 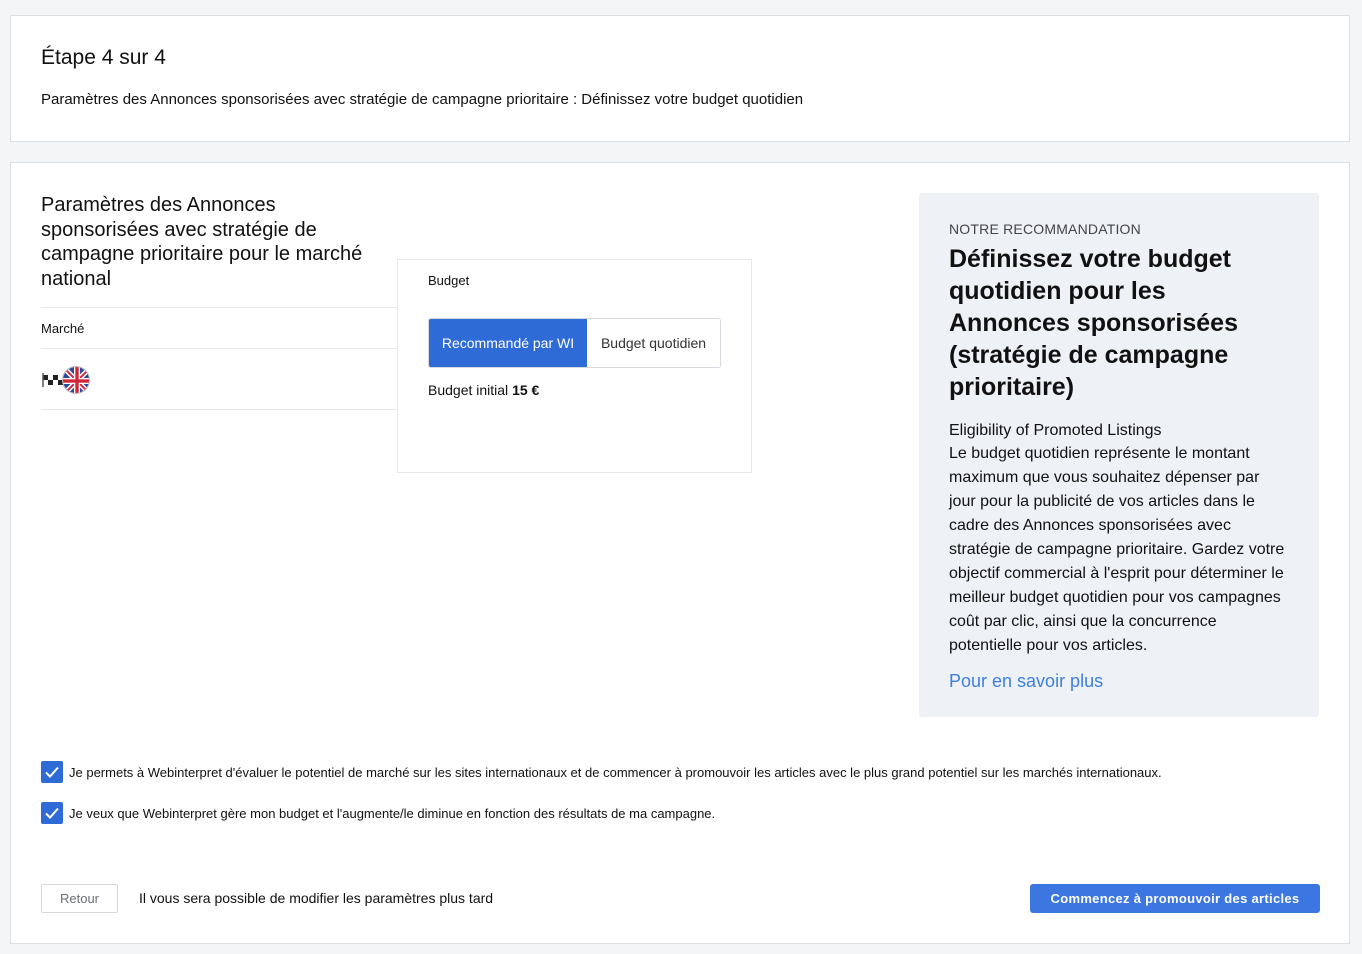 I want to click on recommendation-kicker: NOTRE RECOMMANDATION, so click(x=1045, y=229).